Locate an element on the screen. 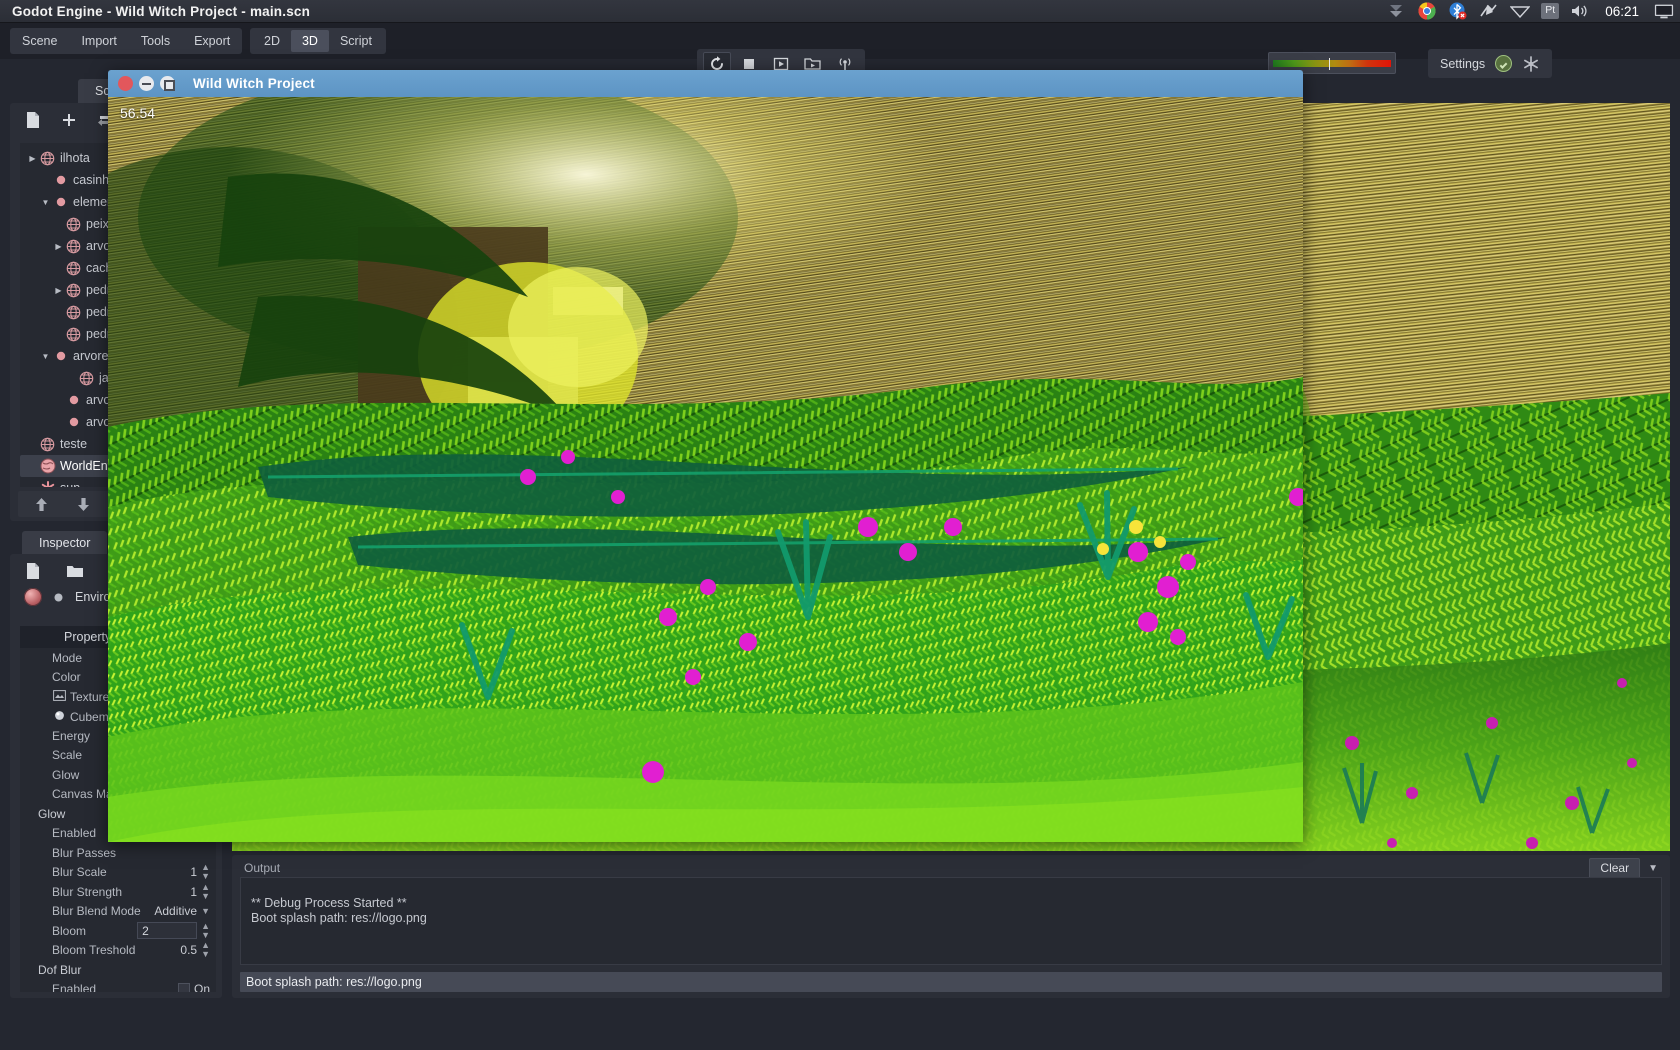 The width and height of the screenshot is (1680, 1050). spinbox-input: 2 is located at coordinates (167, 931).